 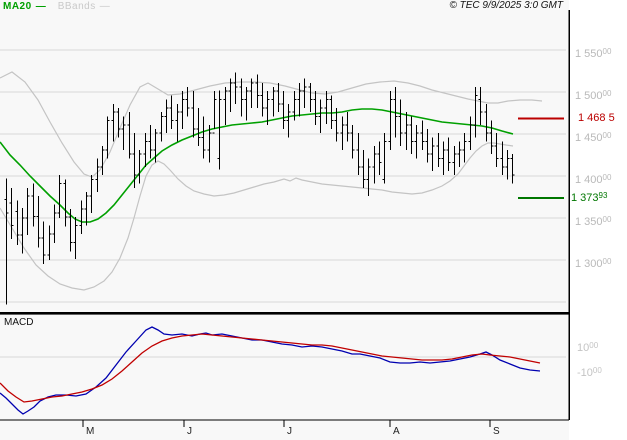 I want to click on macd-axis-label: 1000, so click(x=588, y=347).